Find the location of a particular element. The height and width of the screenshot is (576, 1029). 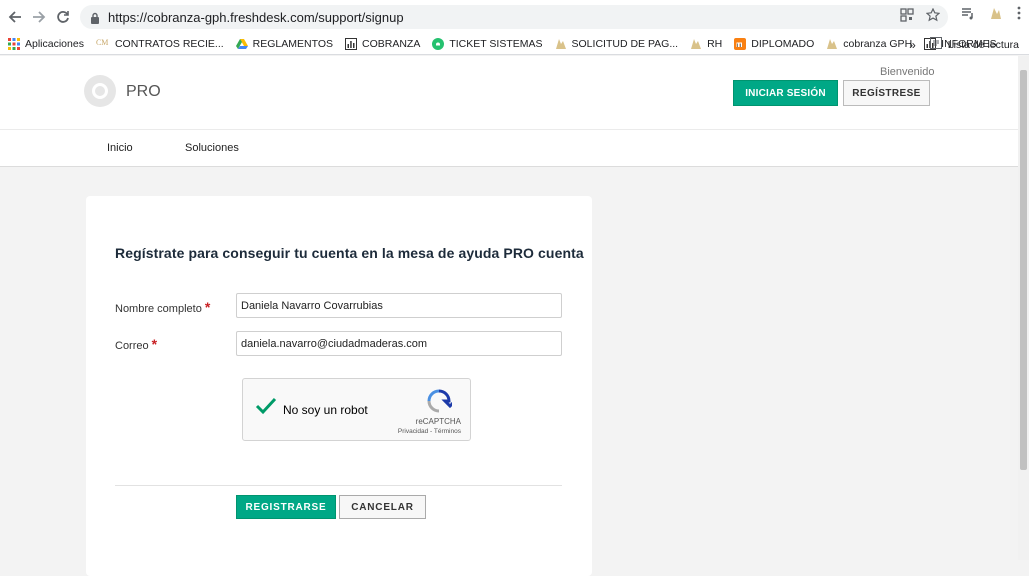

bookmark-label: Aplicaciones is located at coordinates (54, 43).